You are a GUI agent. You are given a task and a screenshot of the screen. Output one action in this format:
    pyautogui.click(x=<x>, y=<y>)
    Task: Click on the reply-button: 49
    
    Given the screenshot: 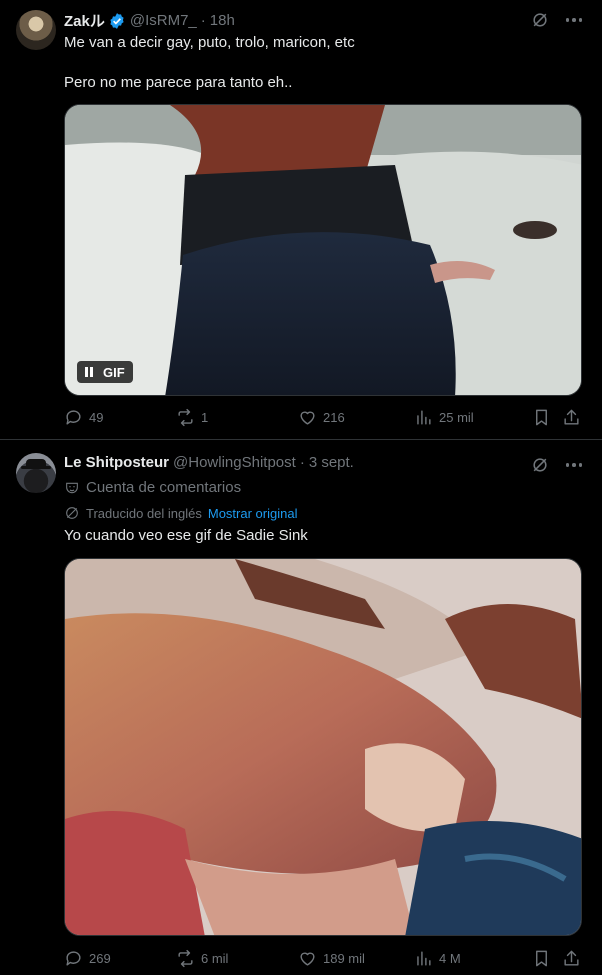 What is the action you would take?
    pyautogui.click(x=83, y=417)
    